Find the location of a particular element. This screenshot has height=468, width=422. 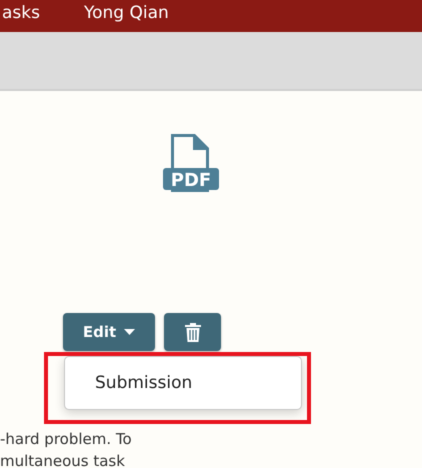

nav-link: asks is located at coordinates (21, 17).